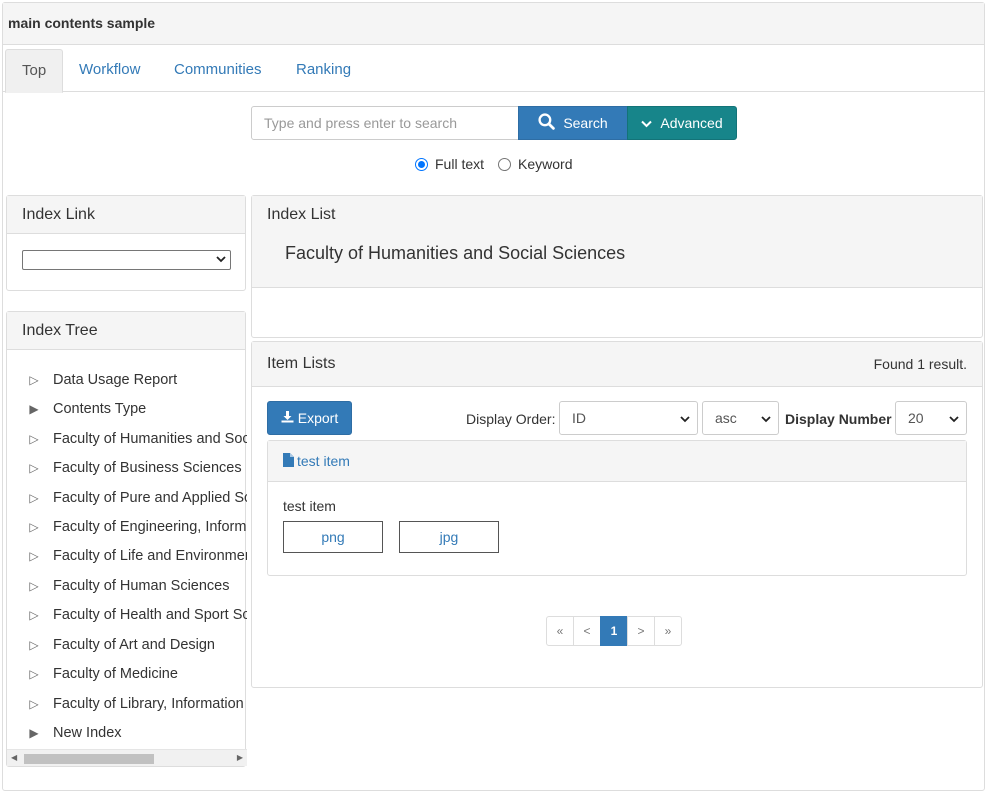  What do you see at coordinates (137, 498) in the screenshot?
I see `tree-item-pure-applied: ▷Faculty of Pure and Applied Sciences` at bounding box center [137, 498].